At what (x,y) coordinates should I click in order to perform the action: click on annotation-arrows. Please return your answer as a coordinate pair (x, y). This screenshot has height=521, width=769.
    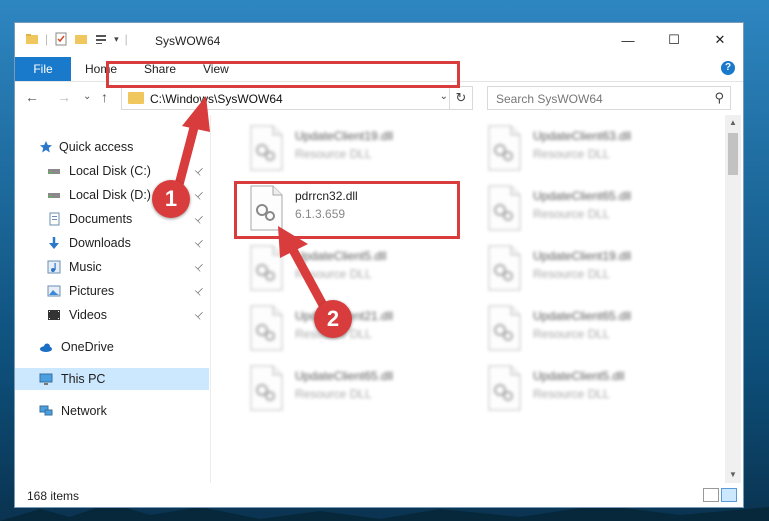
    Looking at the image, I should click on (253, 209).